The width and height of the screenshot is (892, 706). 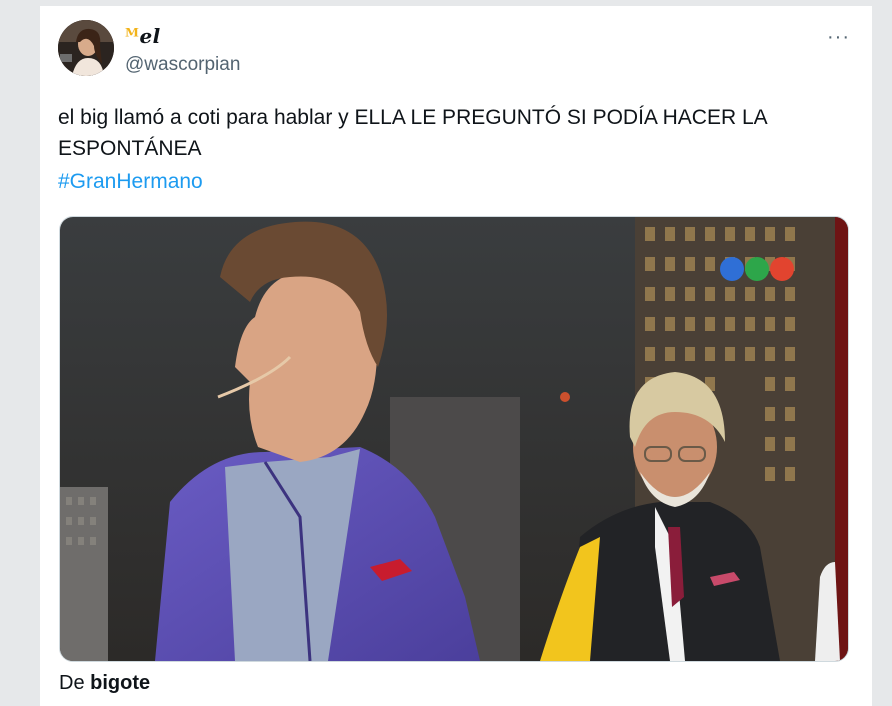 What do you see at coordinates (132, 36) in the screenshot?
I see `name-ornament: ᴹ` at bounding box center [132, 36].